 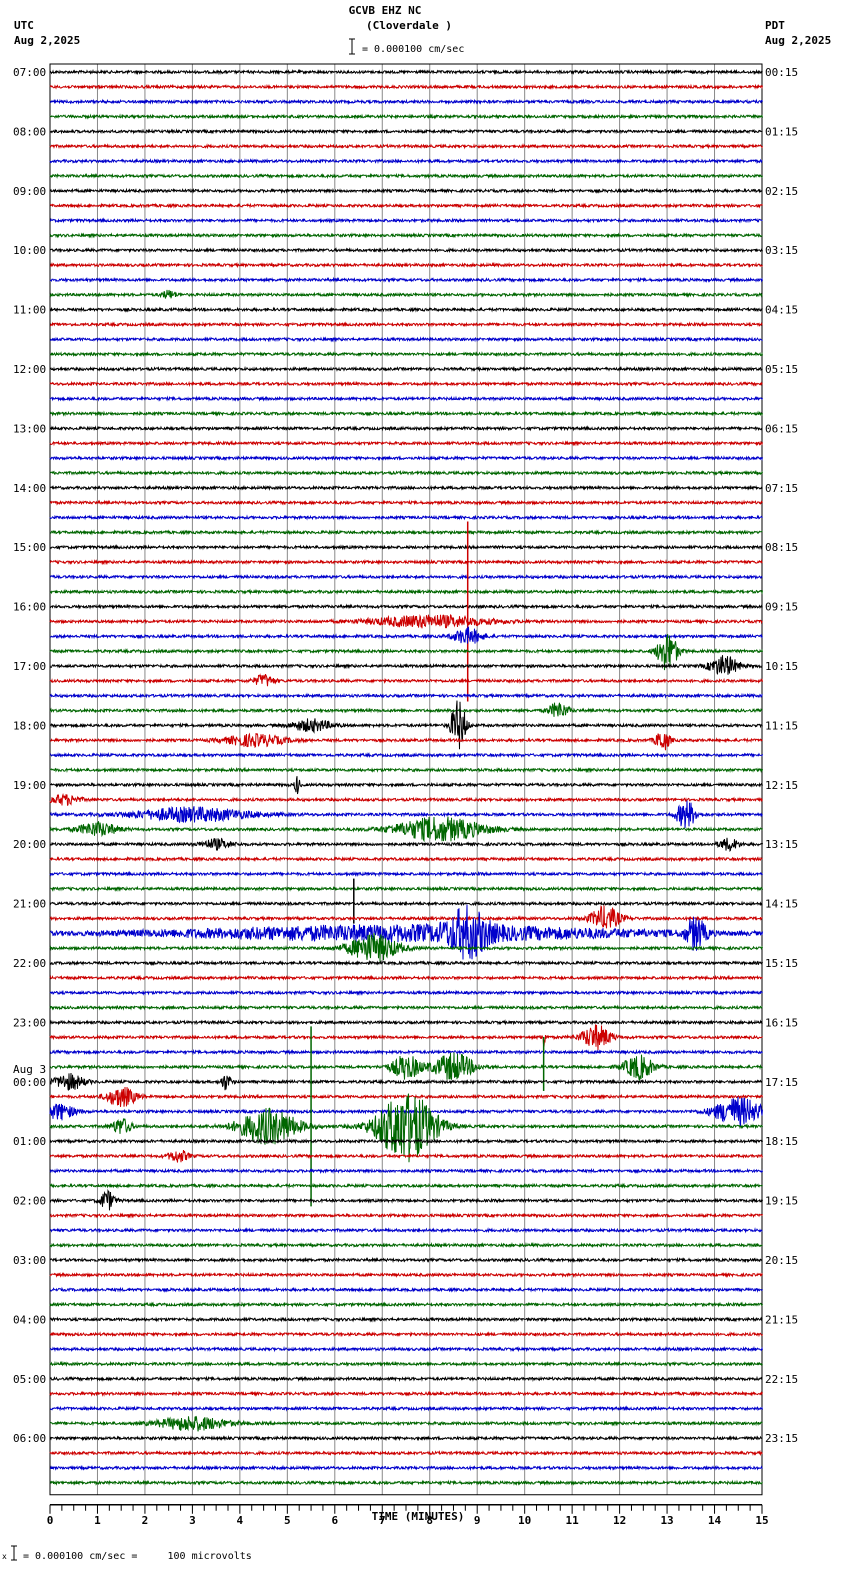 I want to click on pdt-hour-label: 07:15, so click(x=781, y=488).